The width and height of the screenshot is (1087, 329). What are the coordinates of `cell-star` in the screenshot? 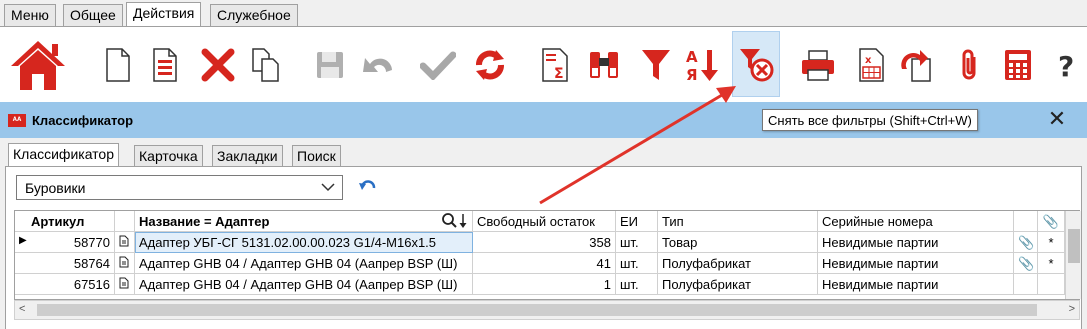 It's located at (1051, 284).